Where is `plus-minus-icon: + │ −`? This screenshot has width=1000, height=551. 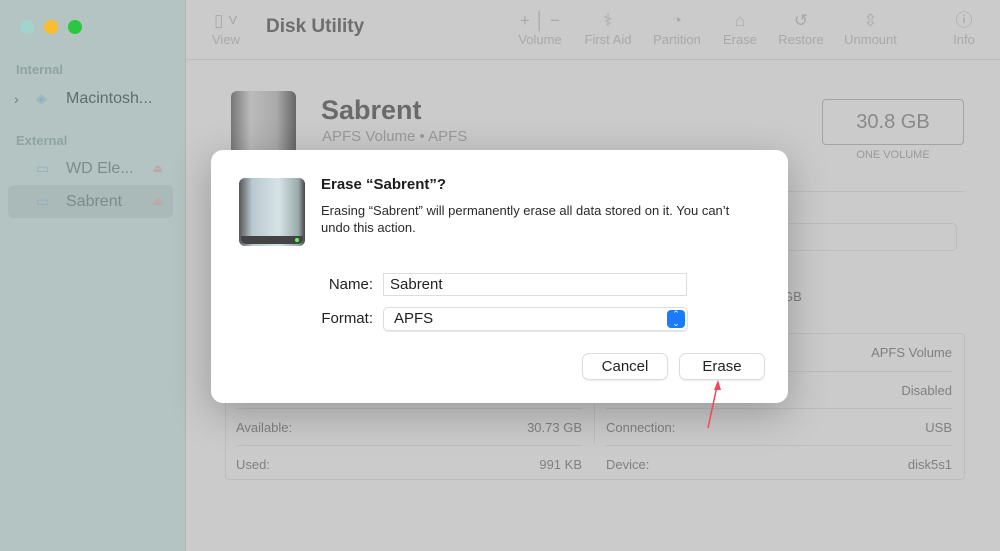
plus-minus-icon: + │ − is located at coordinates (540, 20).